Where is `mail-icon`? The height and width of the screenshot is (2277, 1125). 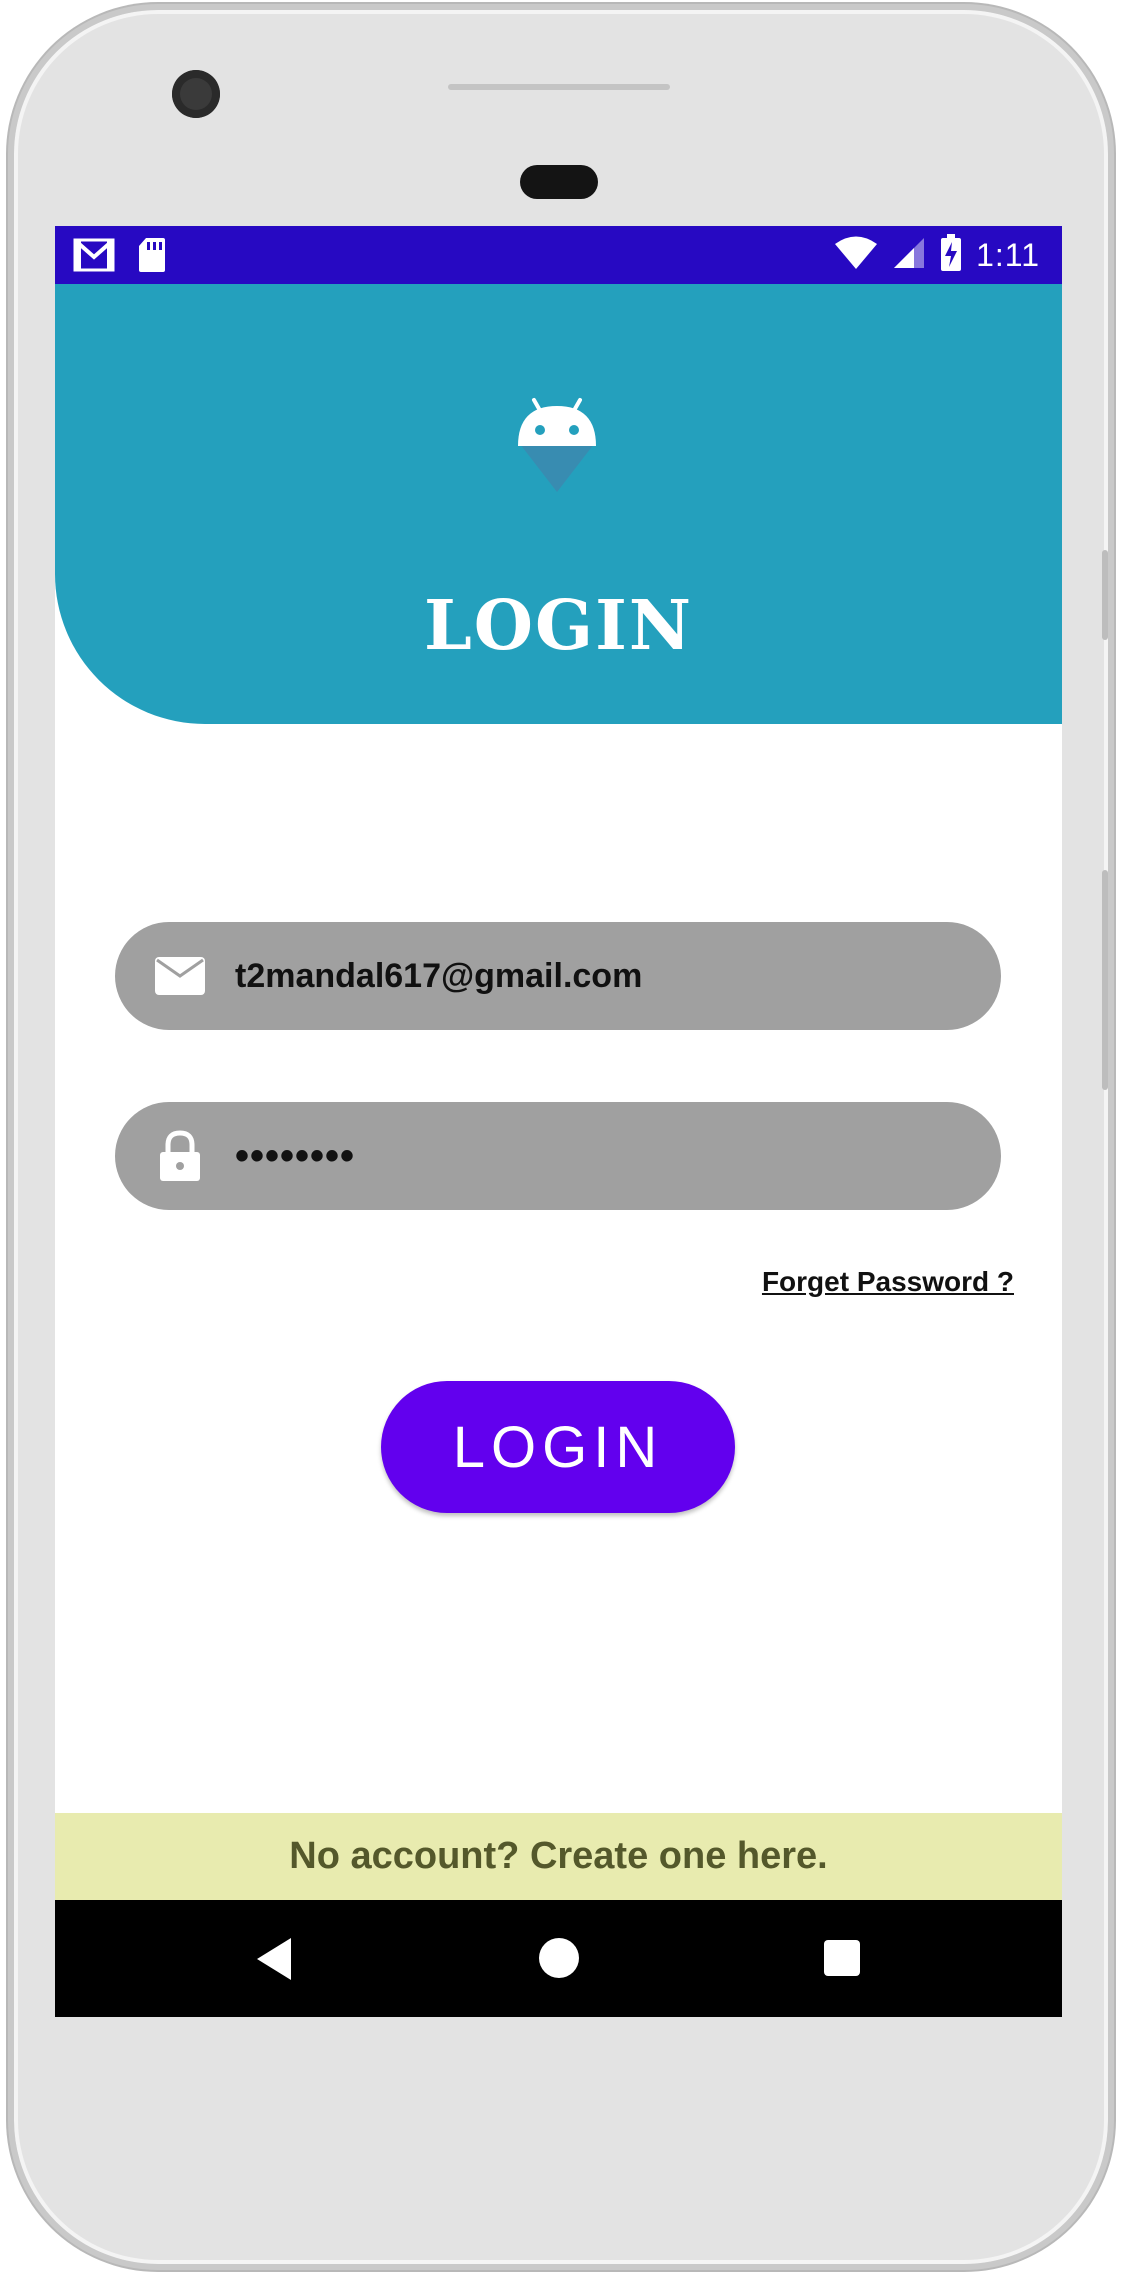
mail-icon is located at coordinates (180, 976).